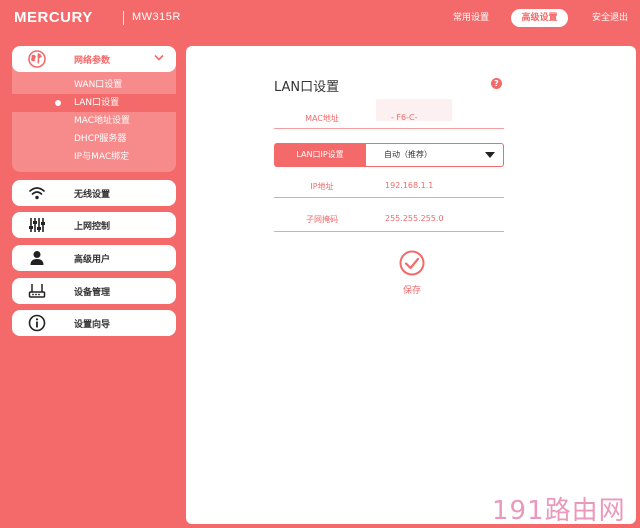  Describe the element at coordinates (320, 19) in the screenshot. I see `top-header: MERCURY MW315R 常用设置 高级设置 安全退出` at that location.